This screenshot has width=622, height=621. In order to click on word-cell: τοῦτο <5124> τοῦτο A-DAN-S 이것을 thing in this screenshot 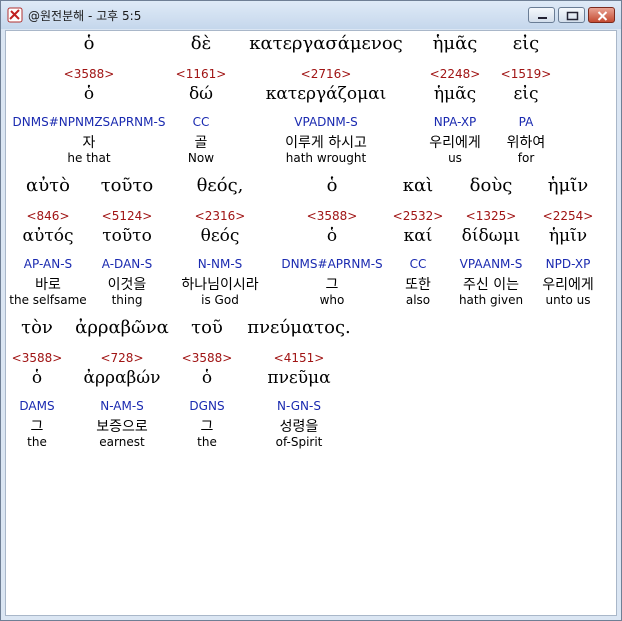, I will do `click(127, 243)`.